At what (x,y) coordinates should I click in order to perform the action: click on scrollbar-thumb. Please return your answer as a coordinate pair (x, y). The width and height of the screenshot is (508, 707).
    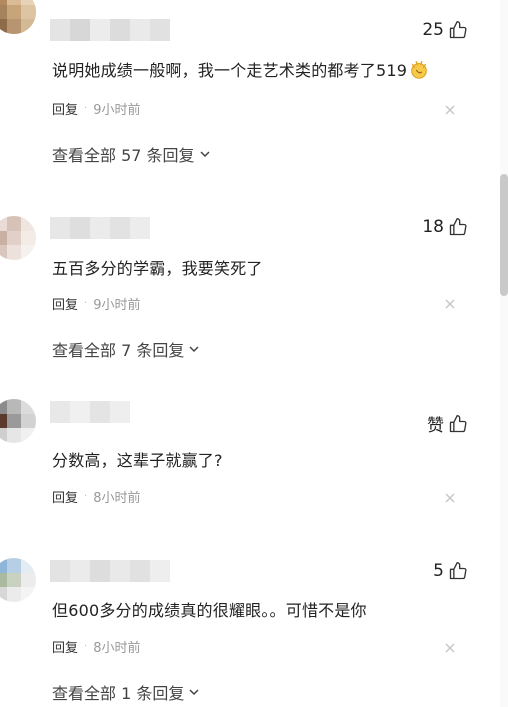
    Looking at the image, I should click on (504, 235).